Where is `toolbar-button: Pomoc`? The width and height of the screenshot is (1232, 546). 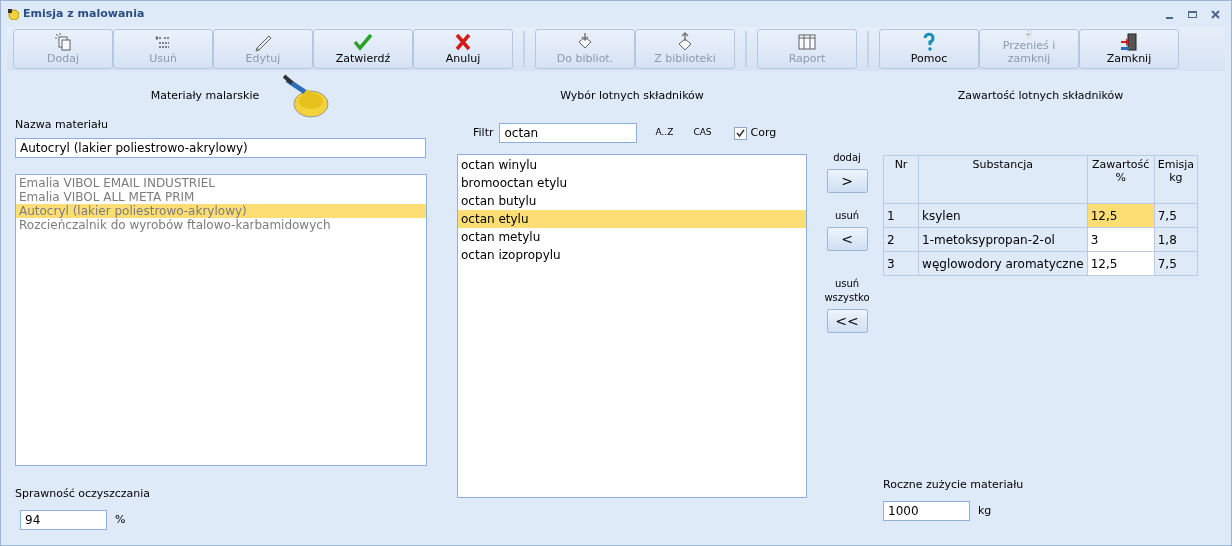 toolbar-button: Pomoc is located at coordinates (929, 49).